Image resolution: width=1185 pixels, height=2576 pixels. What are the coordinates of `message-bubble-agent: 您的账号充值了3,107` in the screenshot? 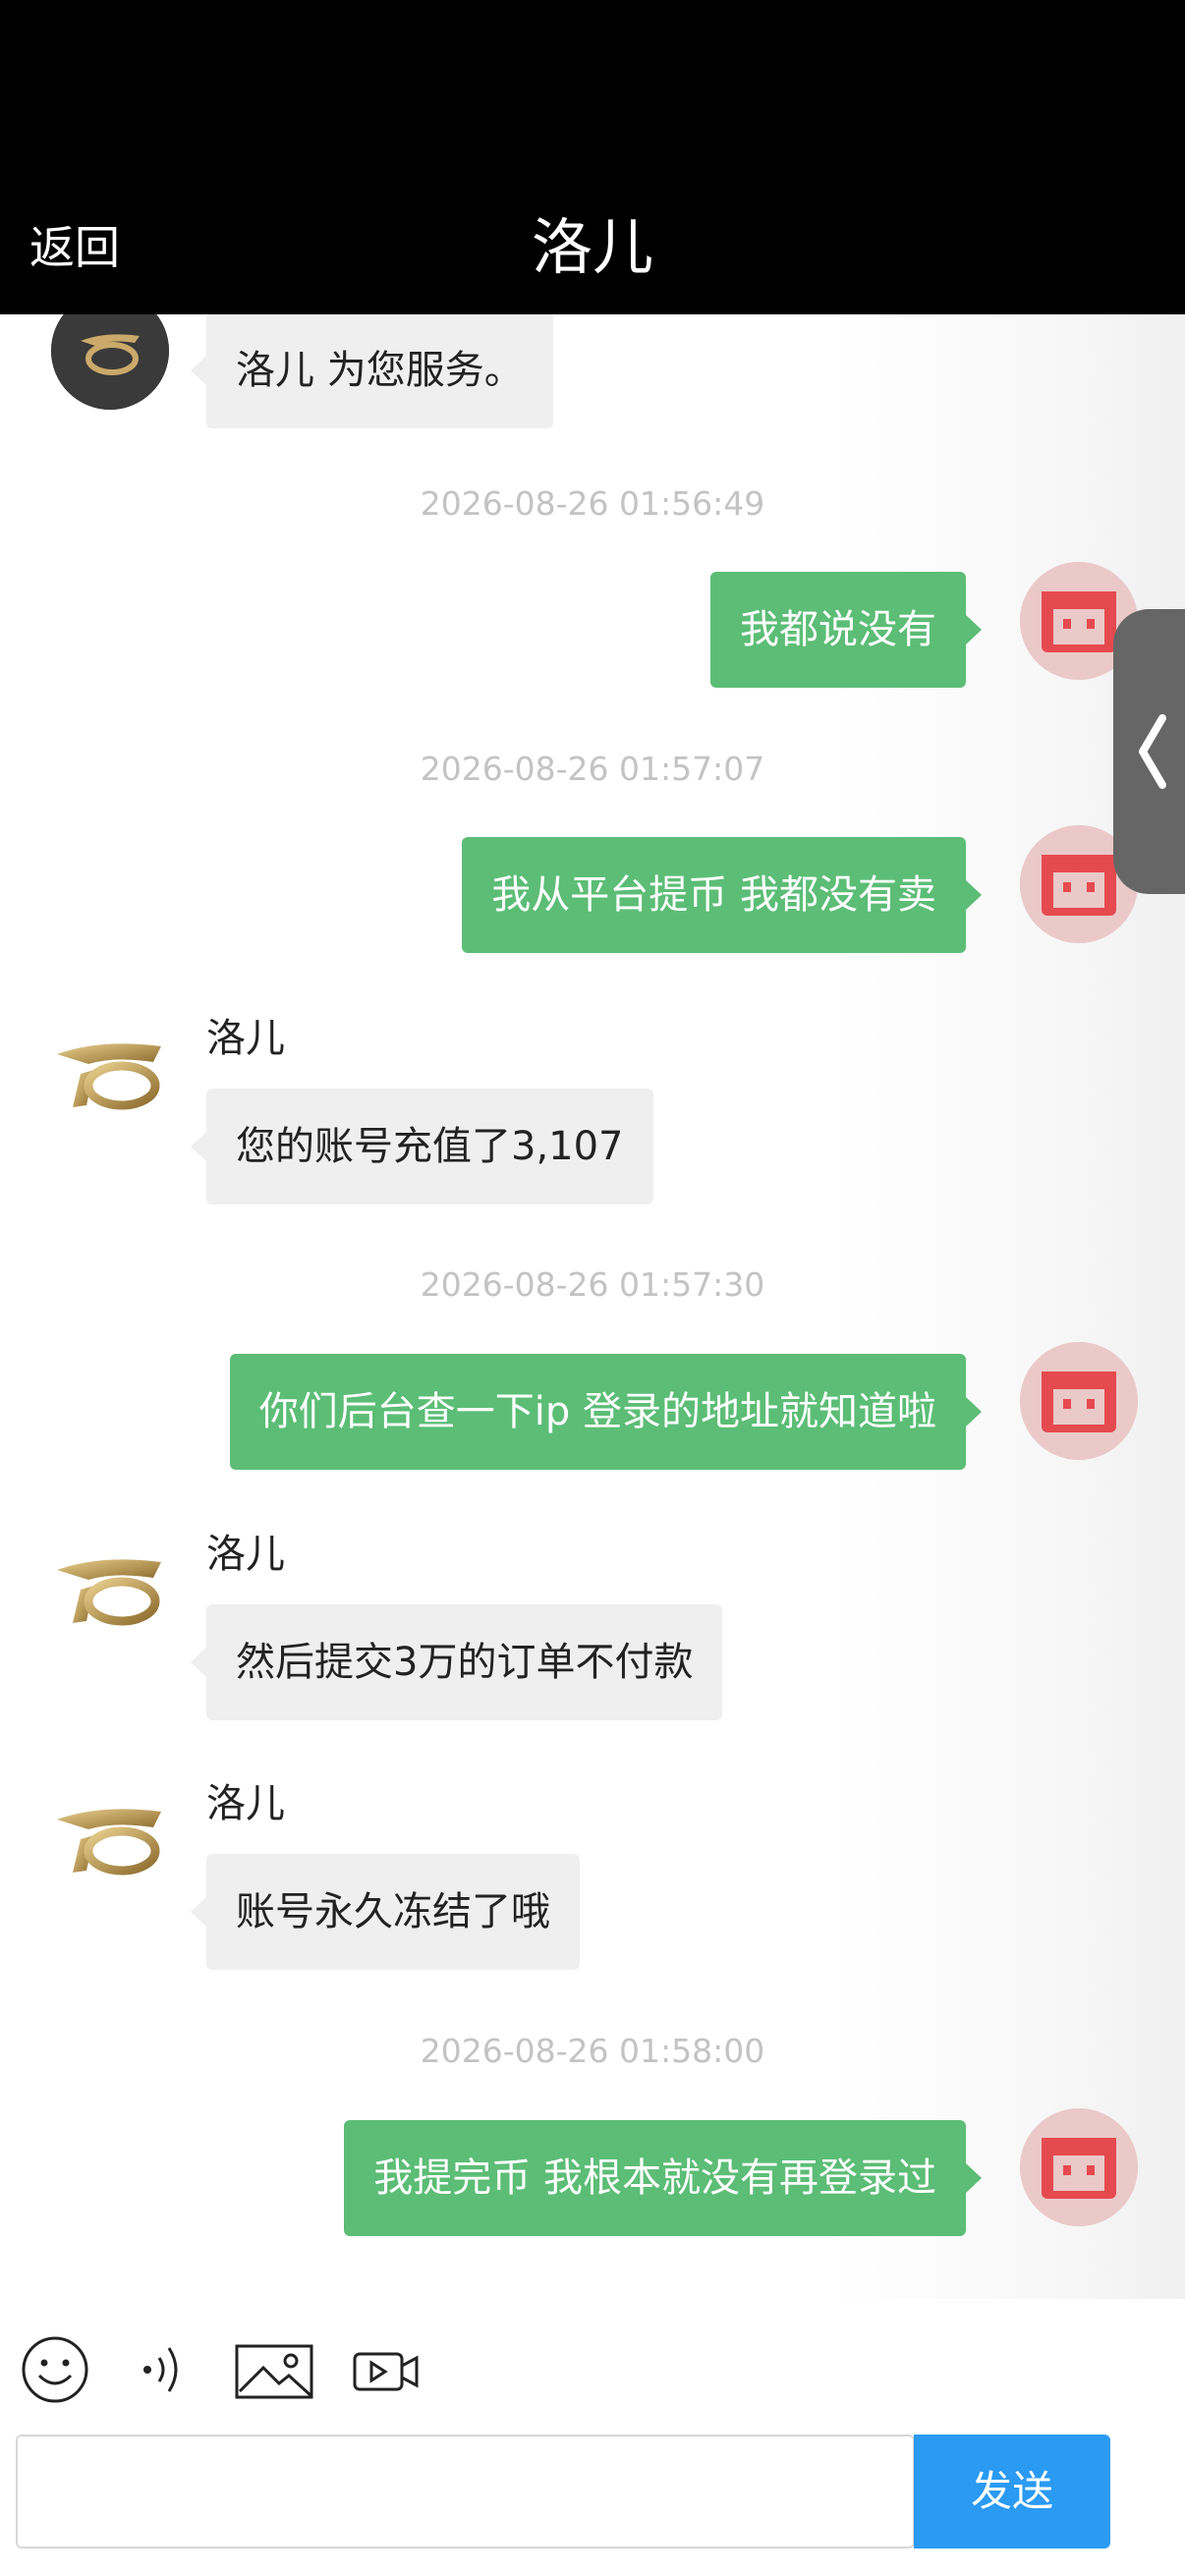 It's located at (422, 1146).